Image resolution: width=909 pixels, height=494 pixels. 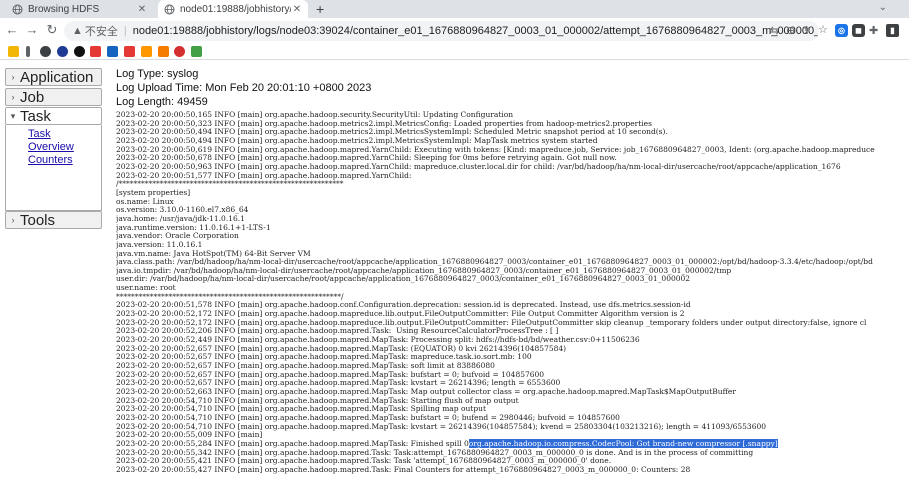 I want to click on tab-search-chevron-icon: ⌄, so click(x=883, y=7).